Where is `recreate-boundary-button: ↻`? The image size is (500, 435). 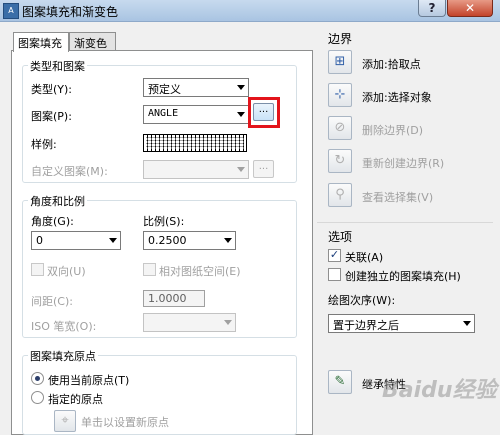 recreate-boundary-button: ↻ is located at coordinates (340, 161).